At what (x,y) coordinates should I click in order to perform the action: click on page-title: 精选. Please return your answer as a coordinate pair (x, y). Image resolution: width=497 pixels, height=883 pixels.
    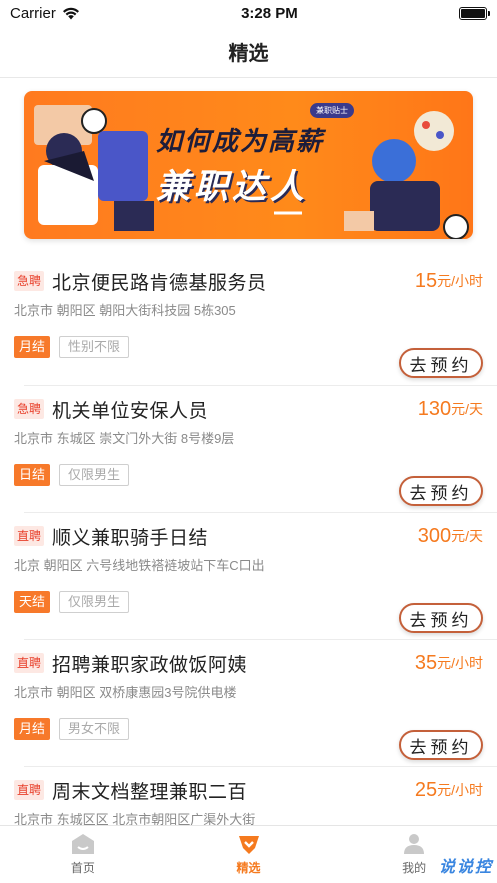
    Looking at the image, I should click on (248, 54).